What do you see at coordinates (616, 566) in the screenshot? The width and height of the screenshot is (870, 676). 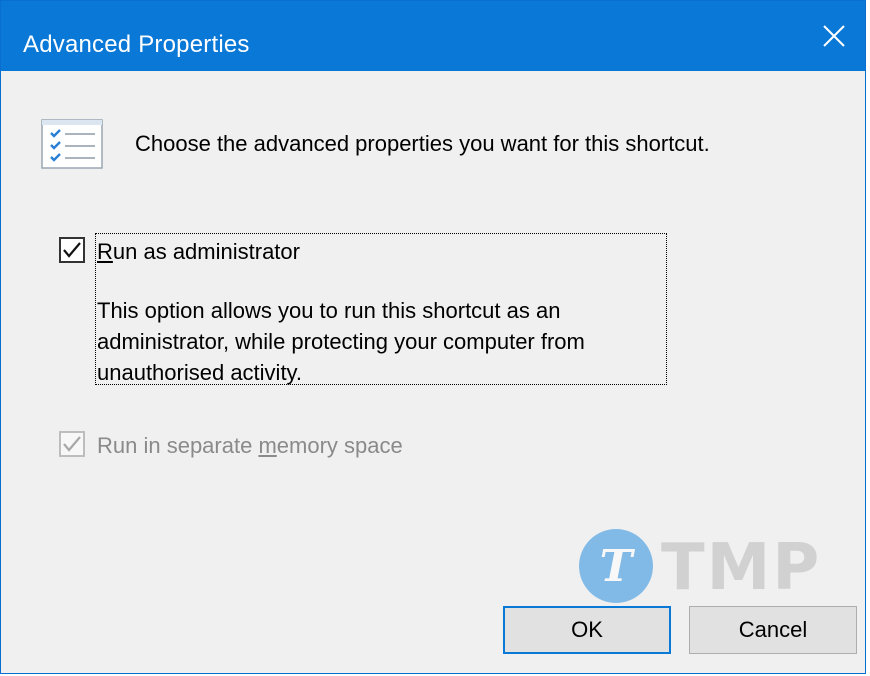 I see `watermark-circle: T` at bounding box center [616, 566].